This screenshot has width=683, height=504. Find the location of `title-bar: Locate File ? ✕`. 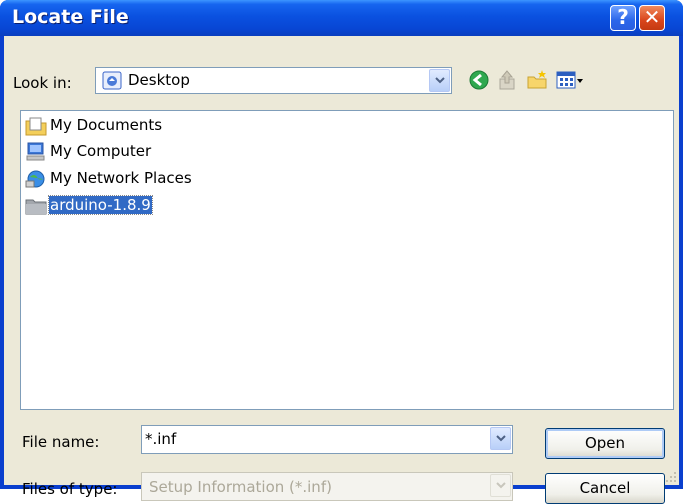

title-bar: Locate File ? ✕ is located at coordinates (341, 18).